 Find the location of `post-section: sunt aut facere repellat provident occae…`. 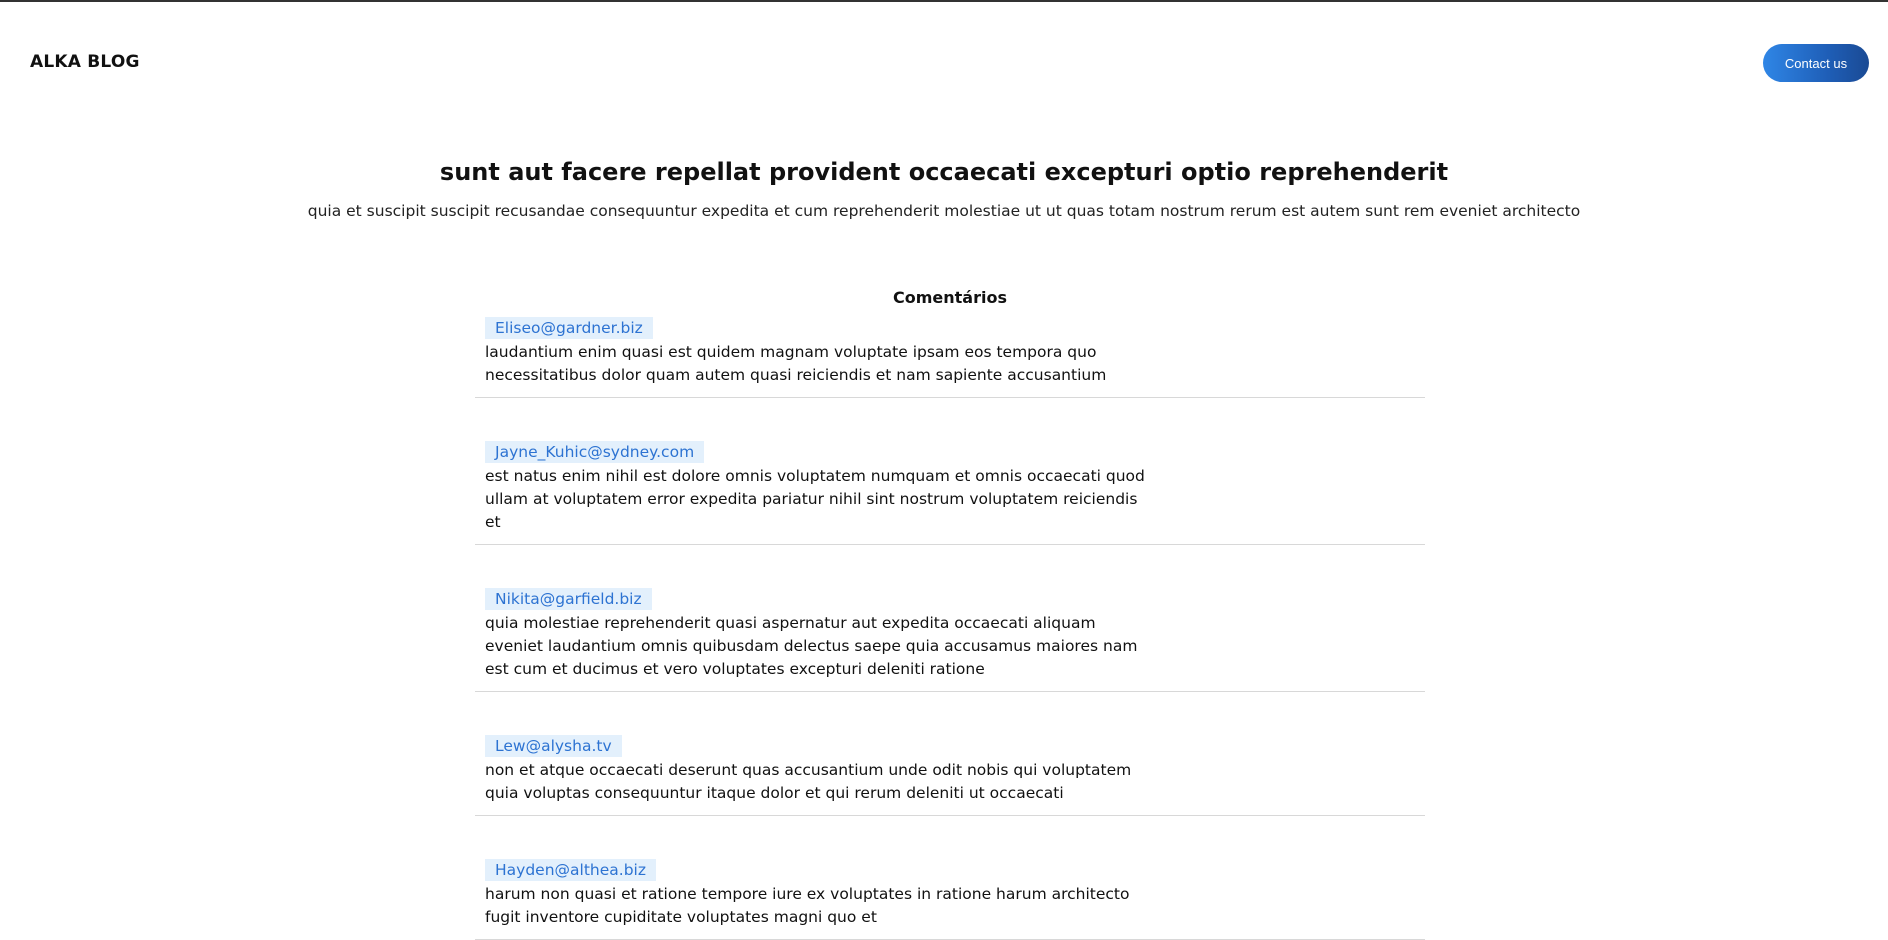

post-section: sunt aut facere repellat provident occae… is located at coordinates (944, 188).